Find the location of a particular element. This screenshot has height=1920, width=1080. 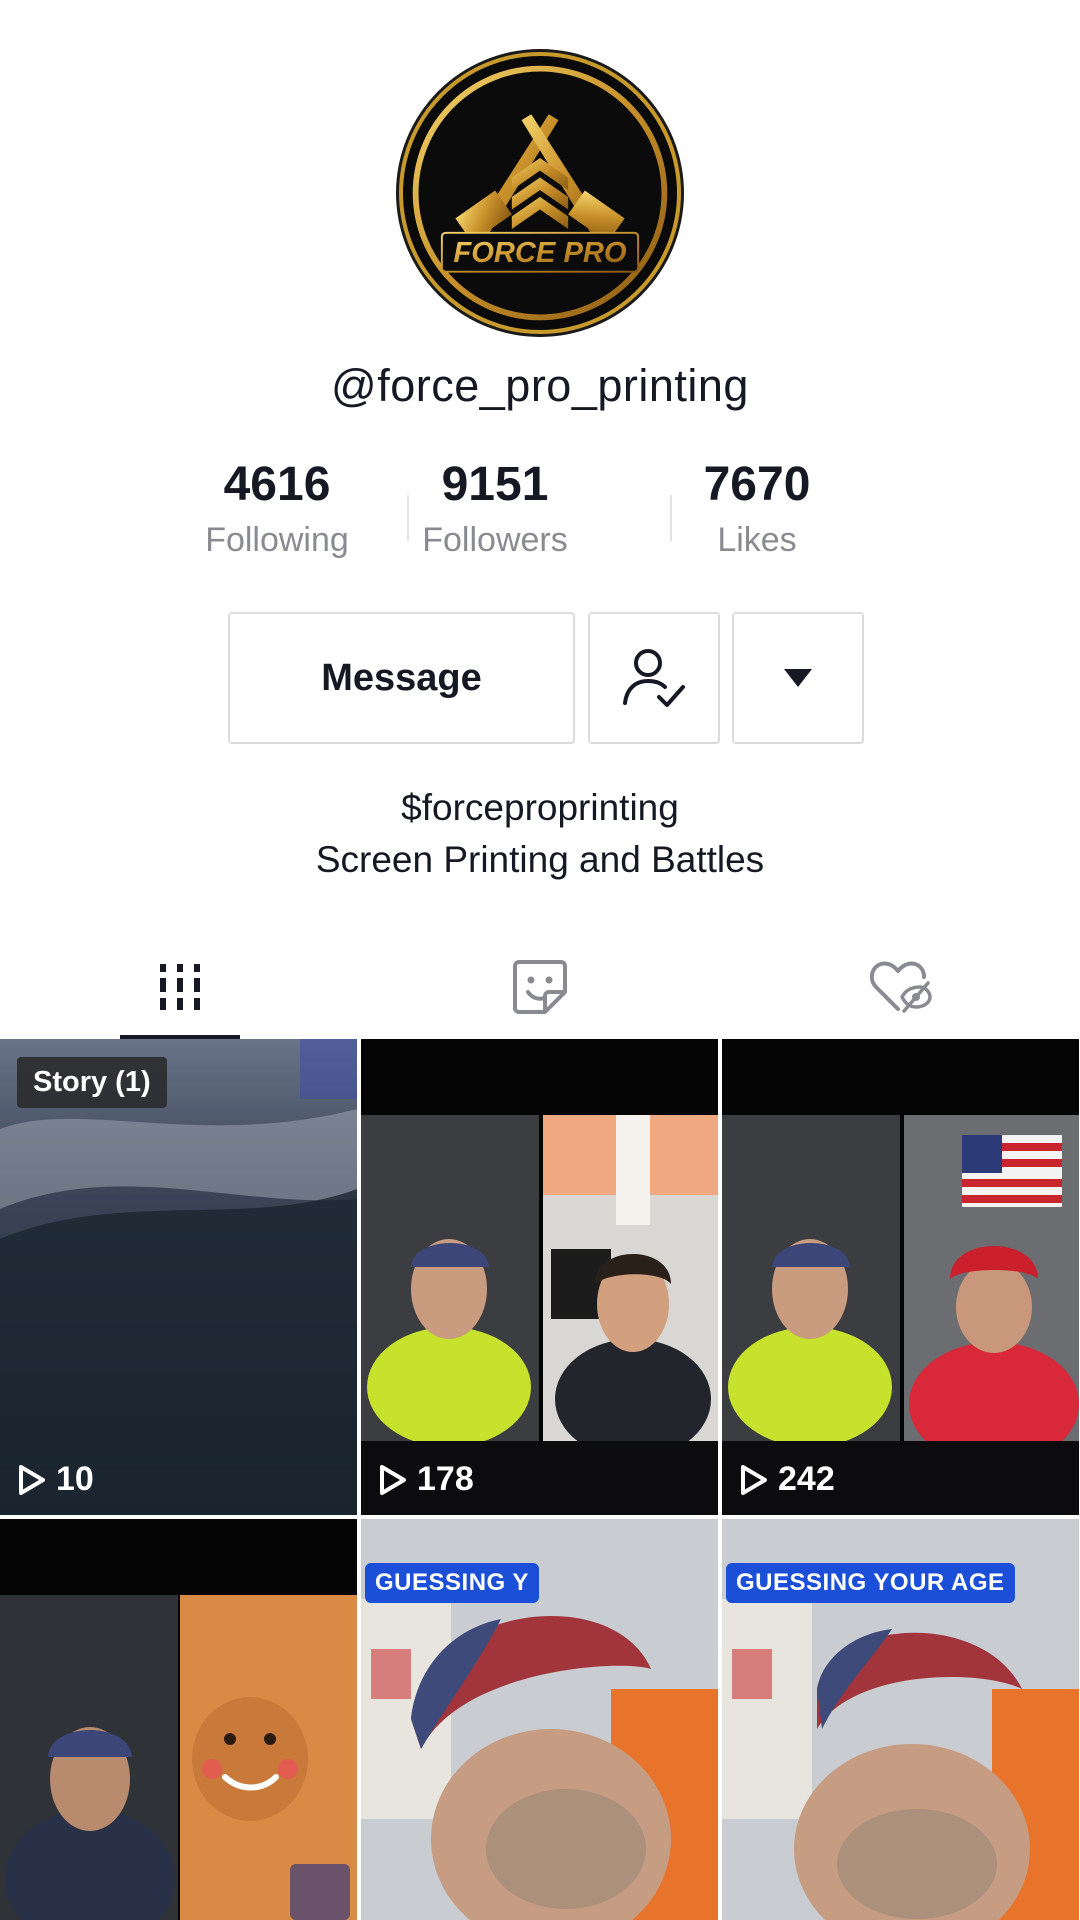

liked-hidden-icon is located at coordinates (900, 987).